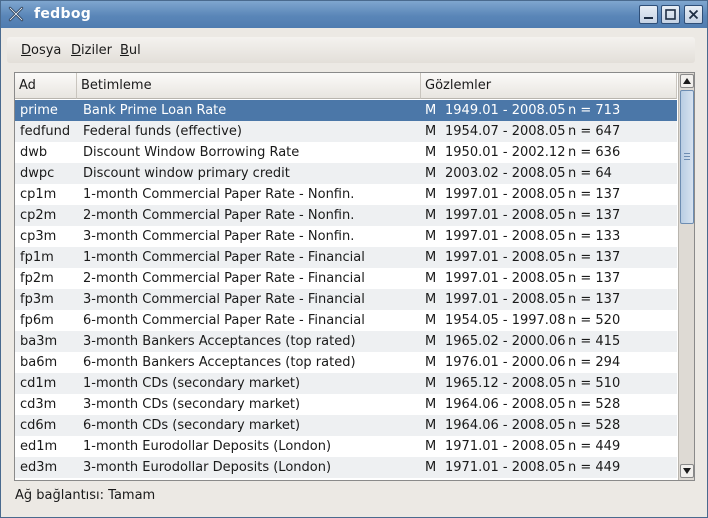 The height and width of the screenshot is (518, 708). I want to click on cell-ad: prime, so click(39, 110).